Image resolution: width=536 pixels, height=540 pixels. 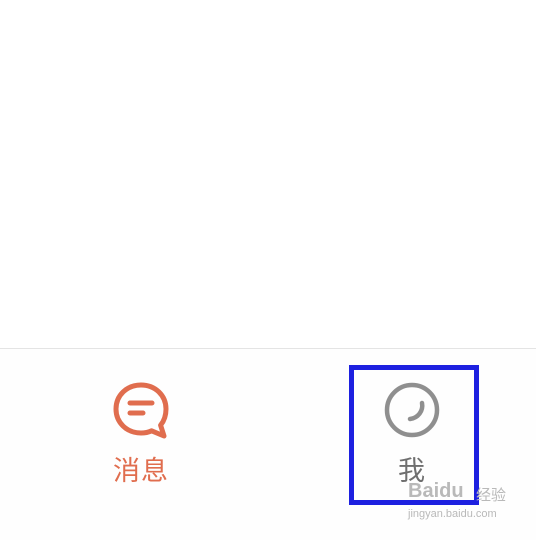 I want to click on watermark-logo: Baidu, so click(x=436, y=491).